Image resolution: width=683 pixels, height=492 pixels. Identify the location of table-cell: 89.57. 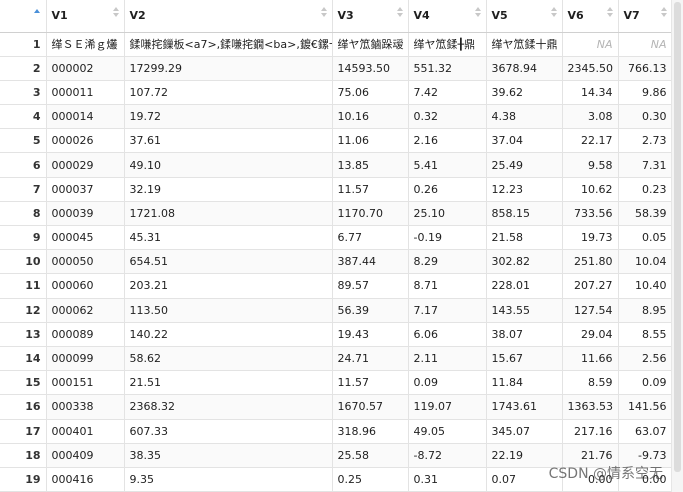
(370, 286).